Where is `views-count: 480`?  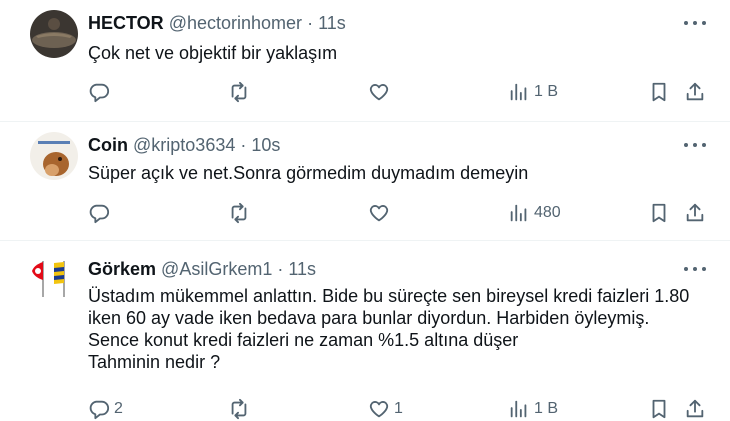 views-count: 480 is located at coordinates (547, 212).